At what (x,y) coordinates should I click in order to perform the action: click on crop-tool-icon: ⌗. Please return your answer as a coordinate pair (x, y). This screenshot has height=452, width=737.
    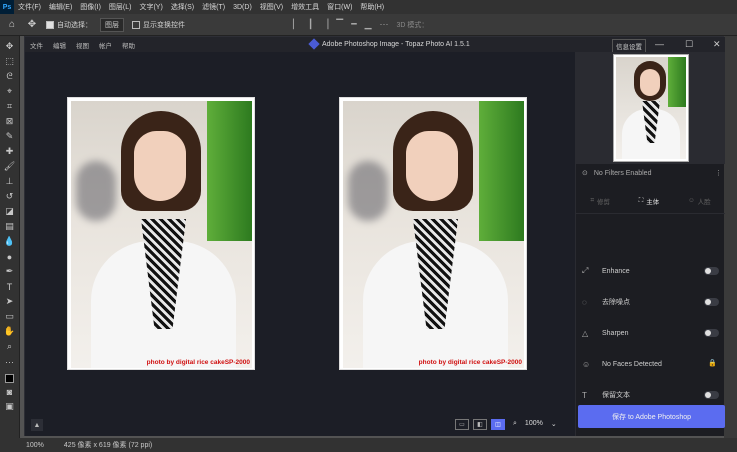
    Looking at the image, I should click on (10, 106).